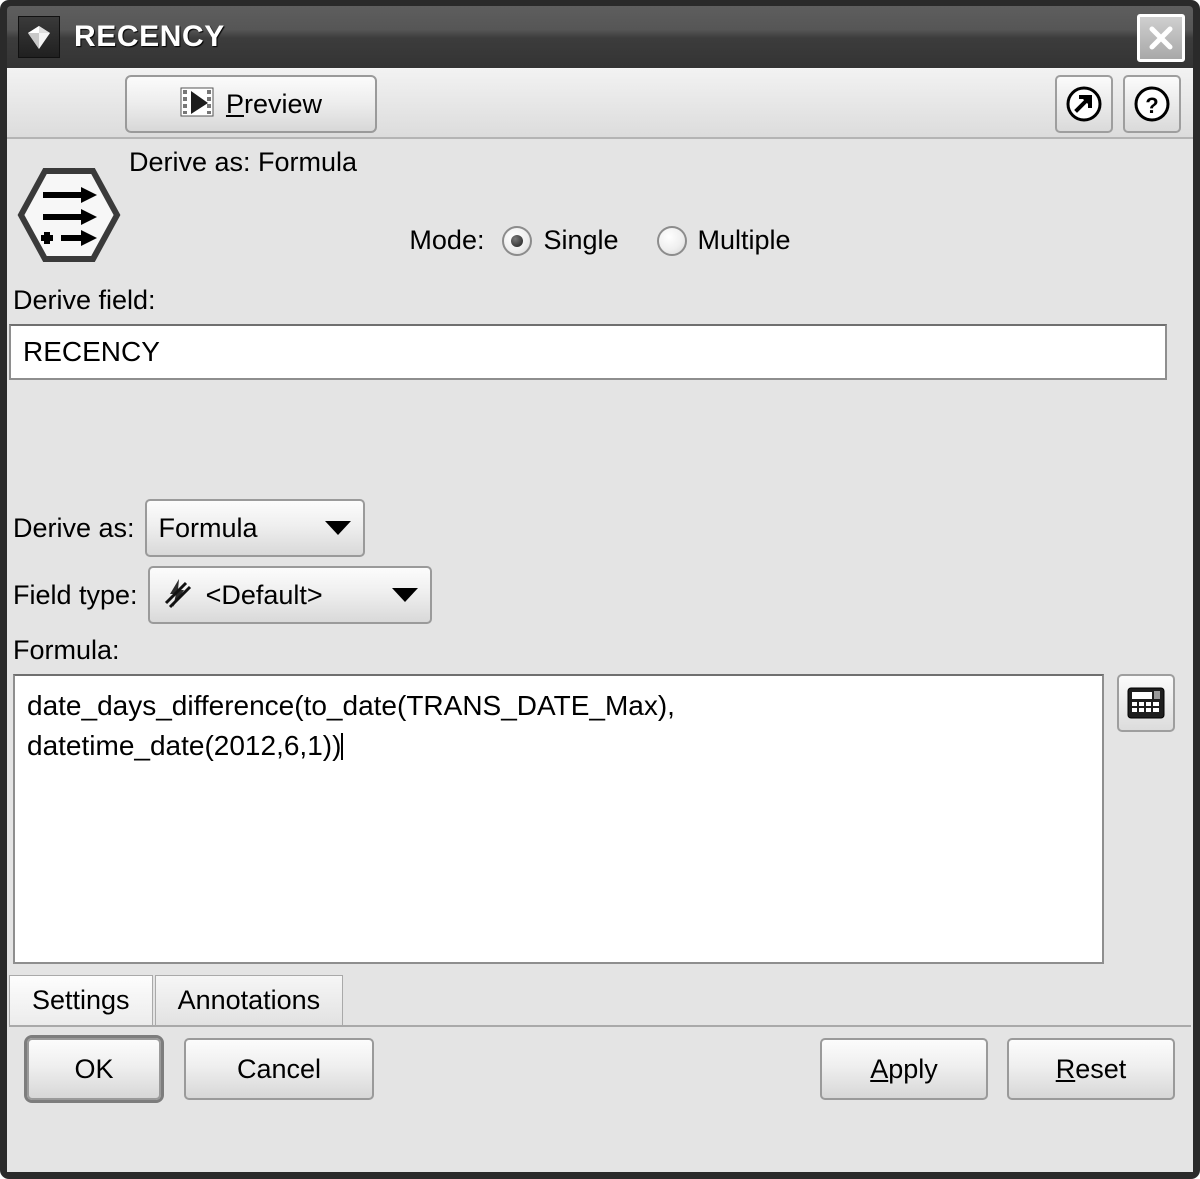 This screenshot has width=1200, height=1179. I want to click on reset-label-rest: eset, so click(1101, 1068).